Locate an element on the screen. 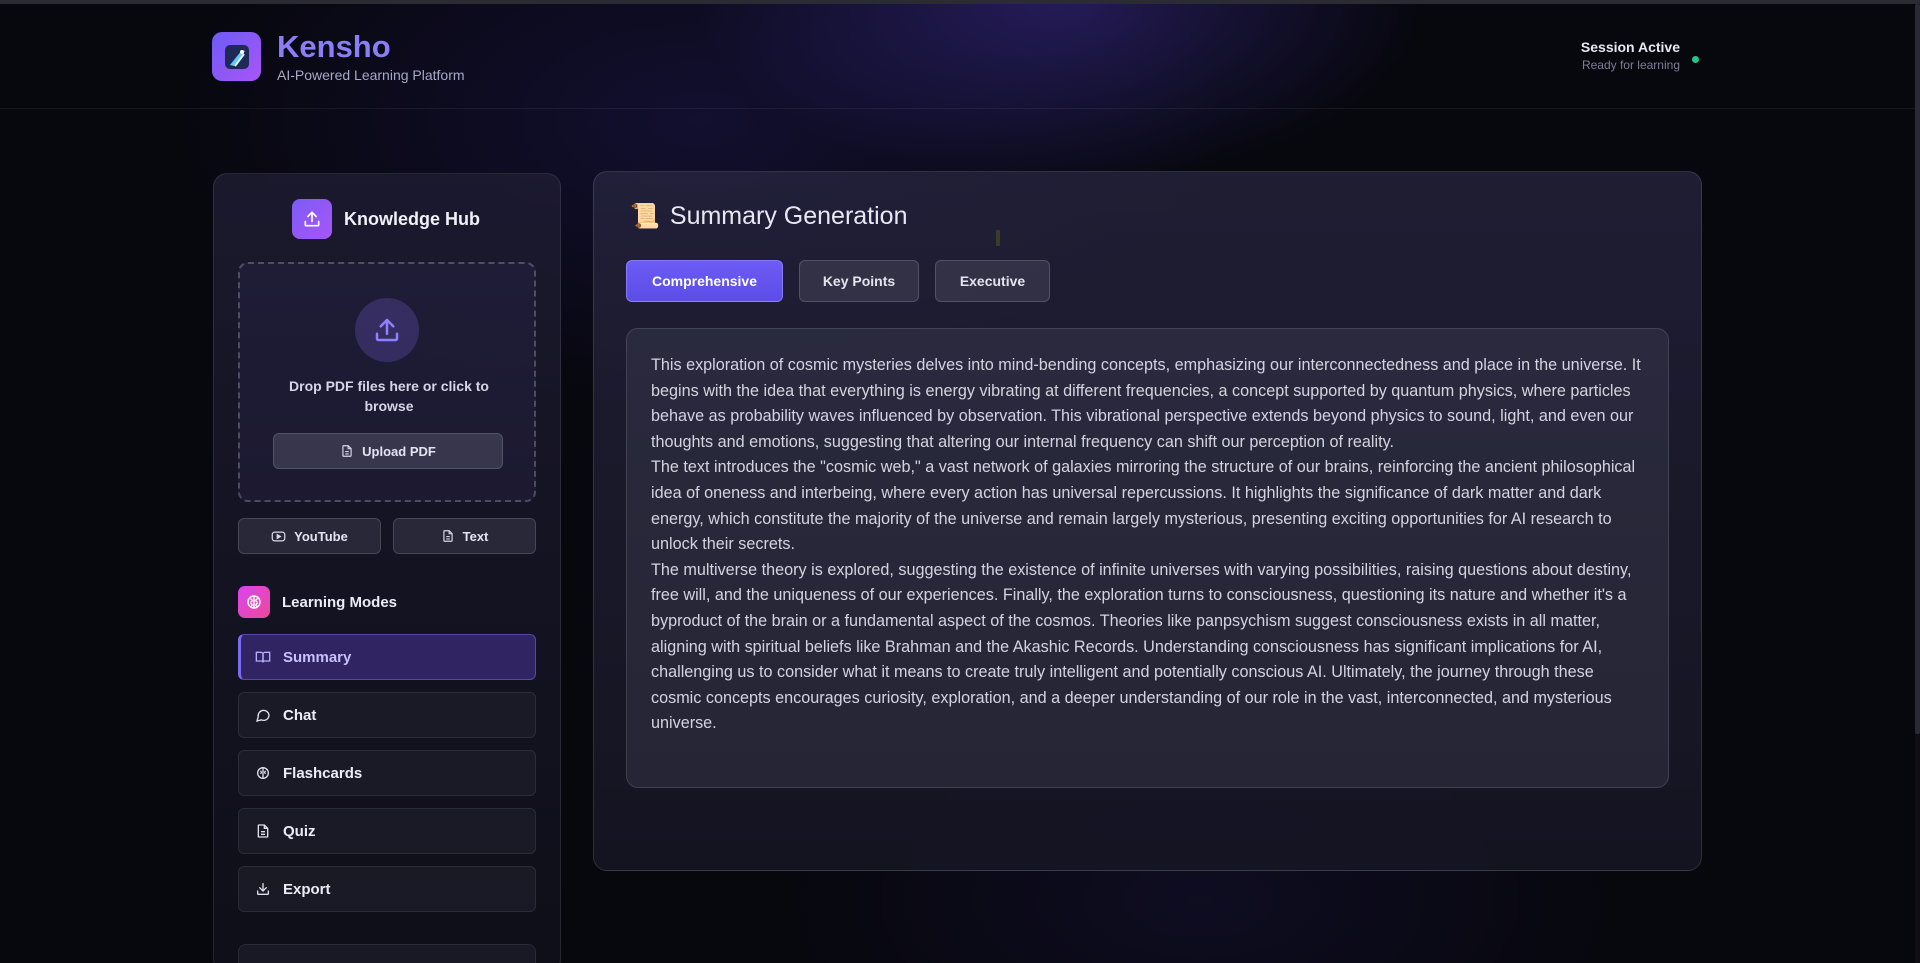 This screenshot has width=1920, height=963. brand-tagline: AI-Powered Learning Platform is located at coordinates (371, 75).